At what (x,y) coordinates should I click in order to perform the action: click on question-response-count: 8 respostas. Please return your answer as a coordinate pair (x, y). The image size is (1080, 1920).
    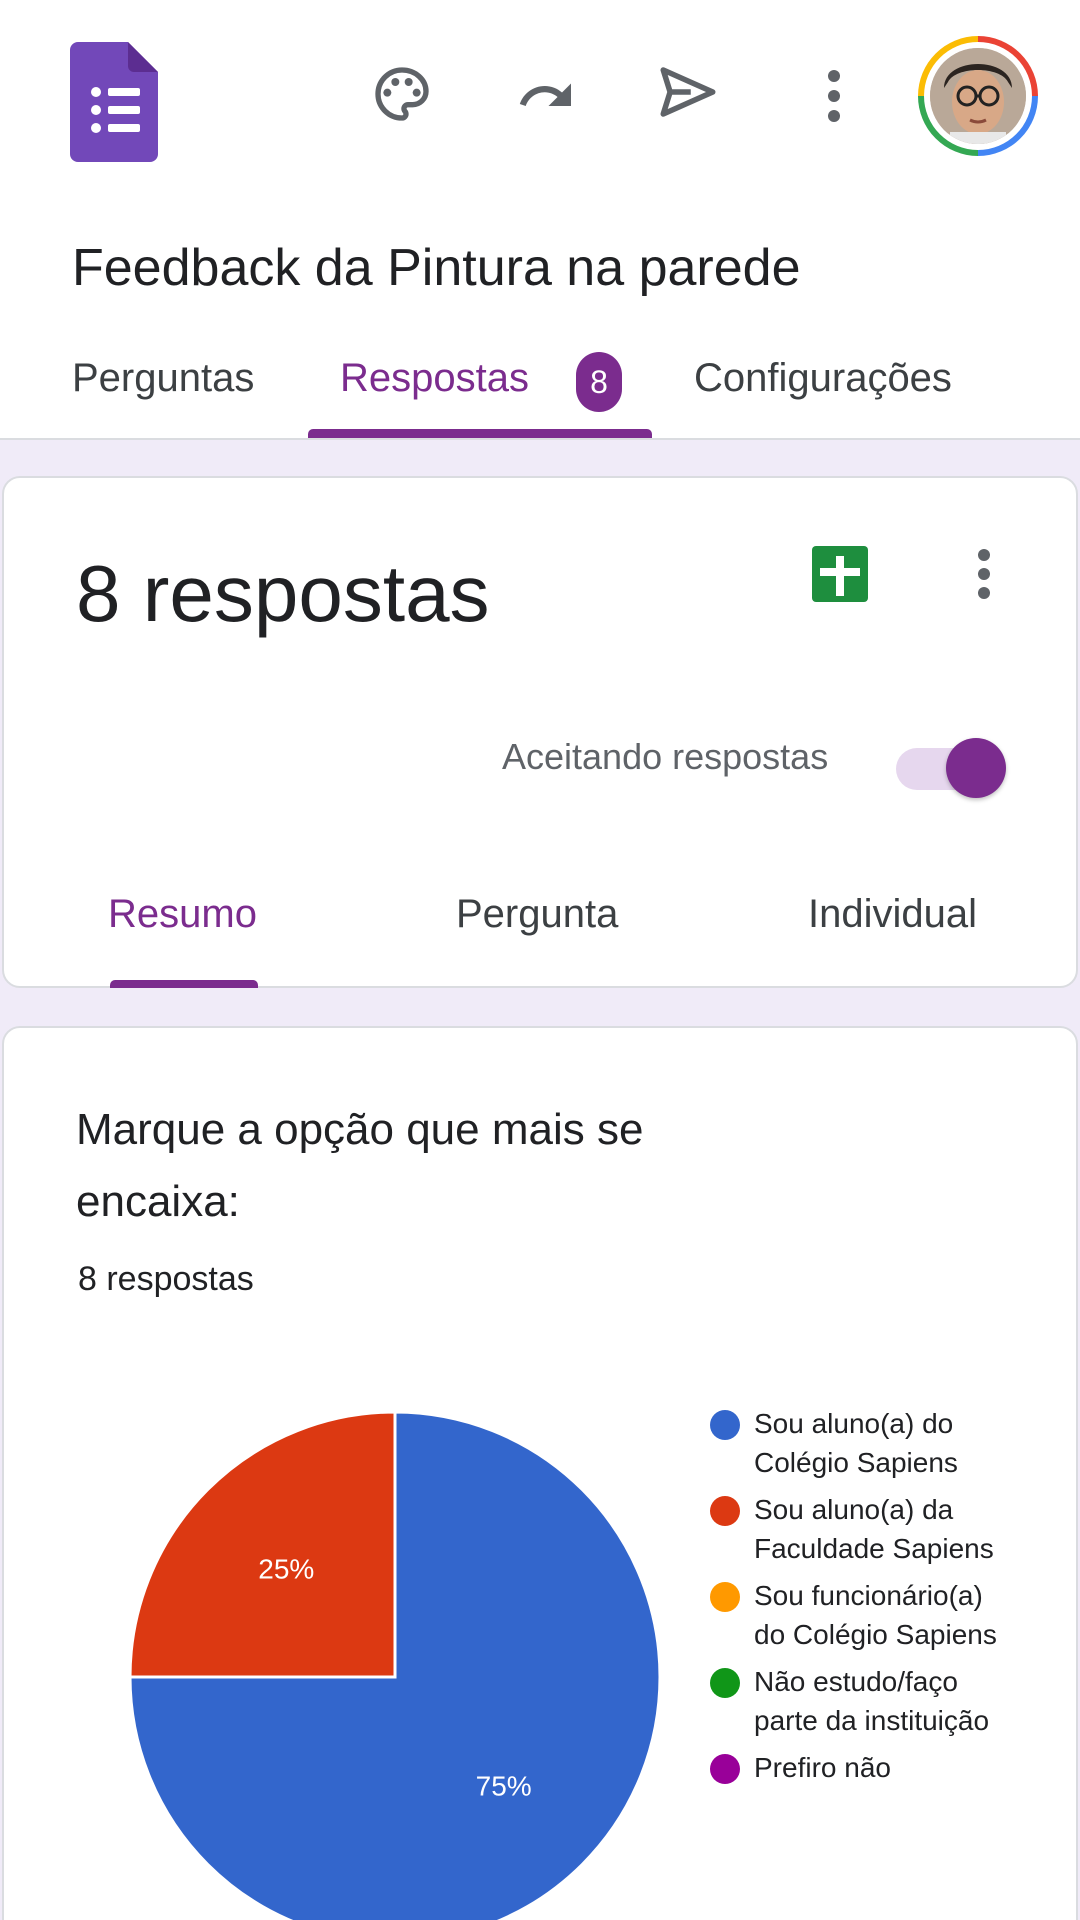
    Looking at the image, I should click on (166, 1279).